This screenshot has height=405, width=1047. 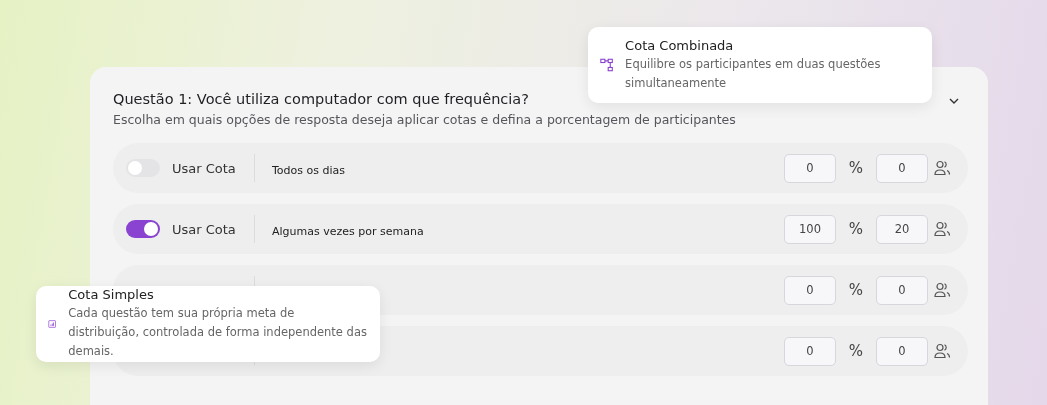 What do you see at coordinates (218, 332) in the screenshot?
I see `popover-description: Cada questão tem sua própria meta de distribuição, controlada de forma independente das demais.` at bounding box center [218, 332].